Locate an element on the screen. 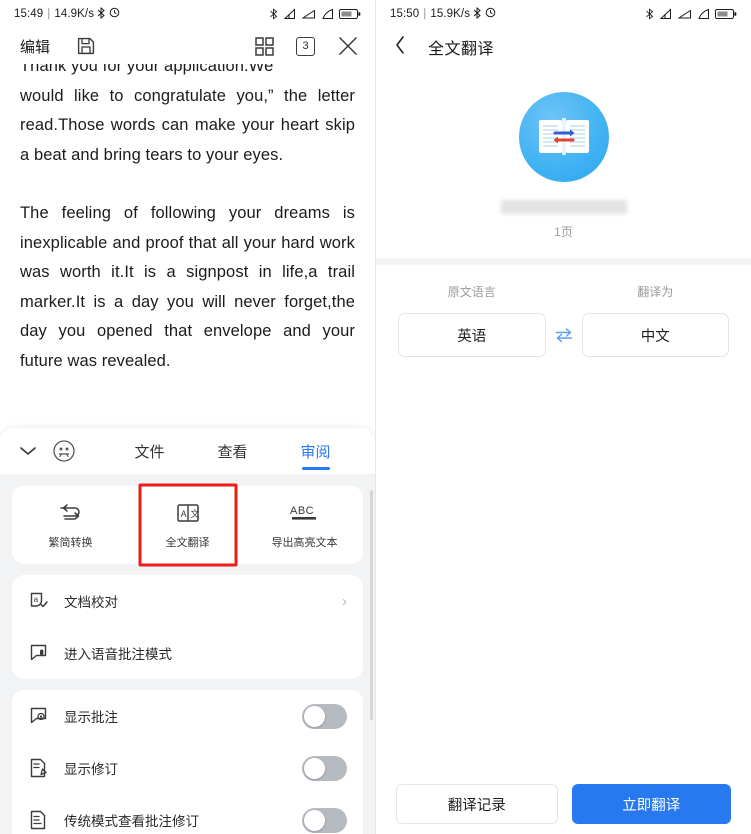 This screenshot has width=751, height=834. edit-button: 编辑 is located at coordinates (35, 46).